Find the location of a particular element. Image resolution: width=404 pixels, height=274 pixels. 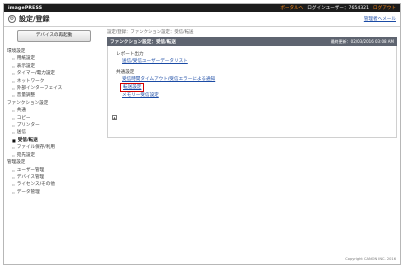

sidebar-item: ▫ 用紙設定 is located at coordinates (54, 58).